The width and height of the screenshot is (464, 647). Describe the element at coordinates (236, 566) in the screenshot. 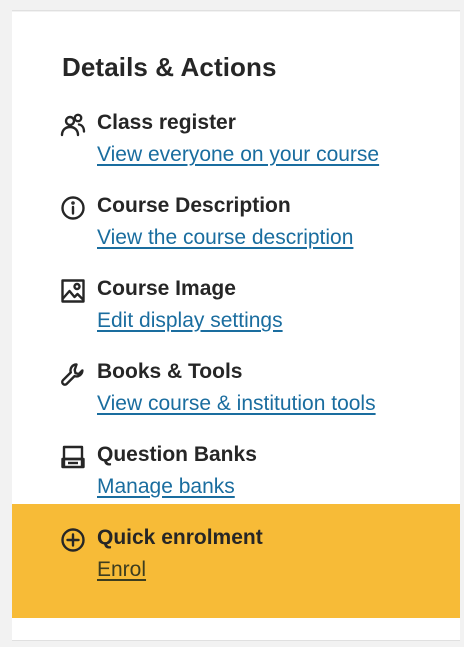

I see `quick-enrolment-content: Quick enrolment Enrol` at that location.